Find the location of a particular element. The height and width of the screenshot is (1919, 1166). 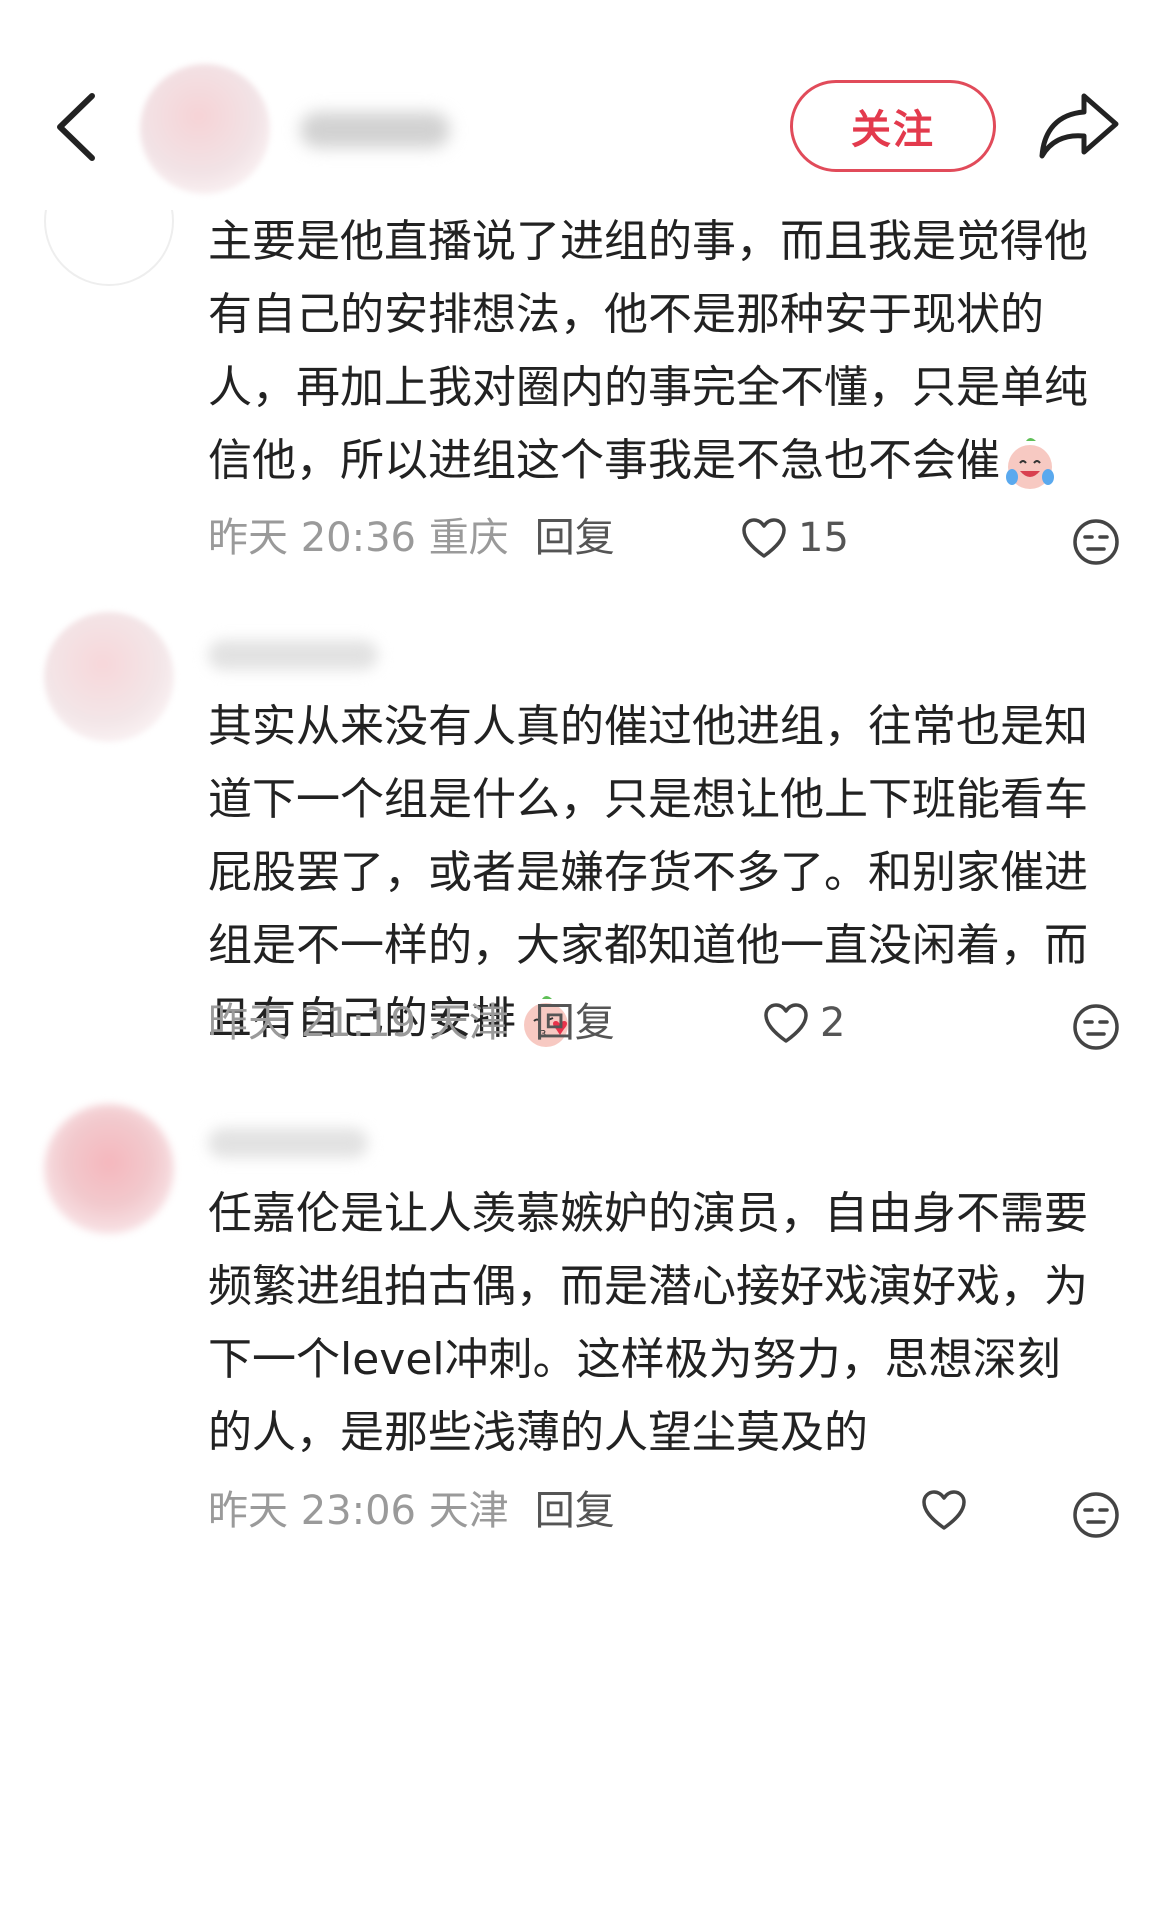

comment-time-location: 昨天 21:19 天津 is located at coordinates (358, 1023).